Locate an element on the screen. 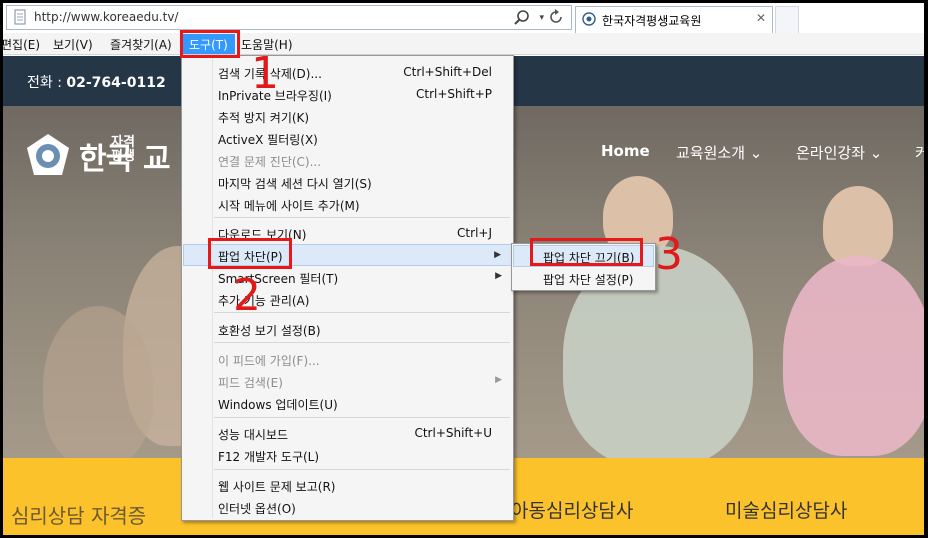 This screenshot has width=928, height=538. menu-item-delete-history: 검색 기록 삭제(D)... Ctrl+Shift+Del is located at coordinates (347, 72).